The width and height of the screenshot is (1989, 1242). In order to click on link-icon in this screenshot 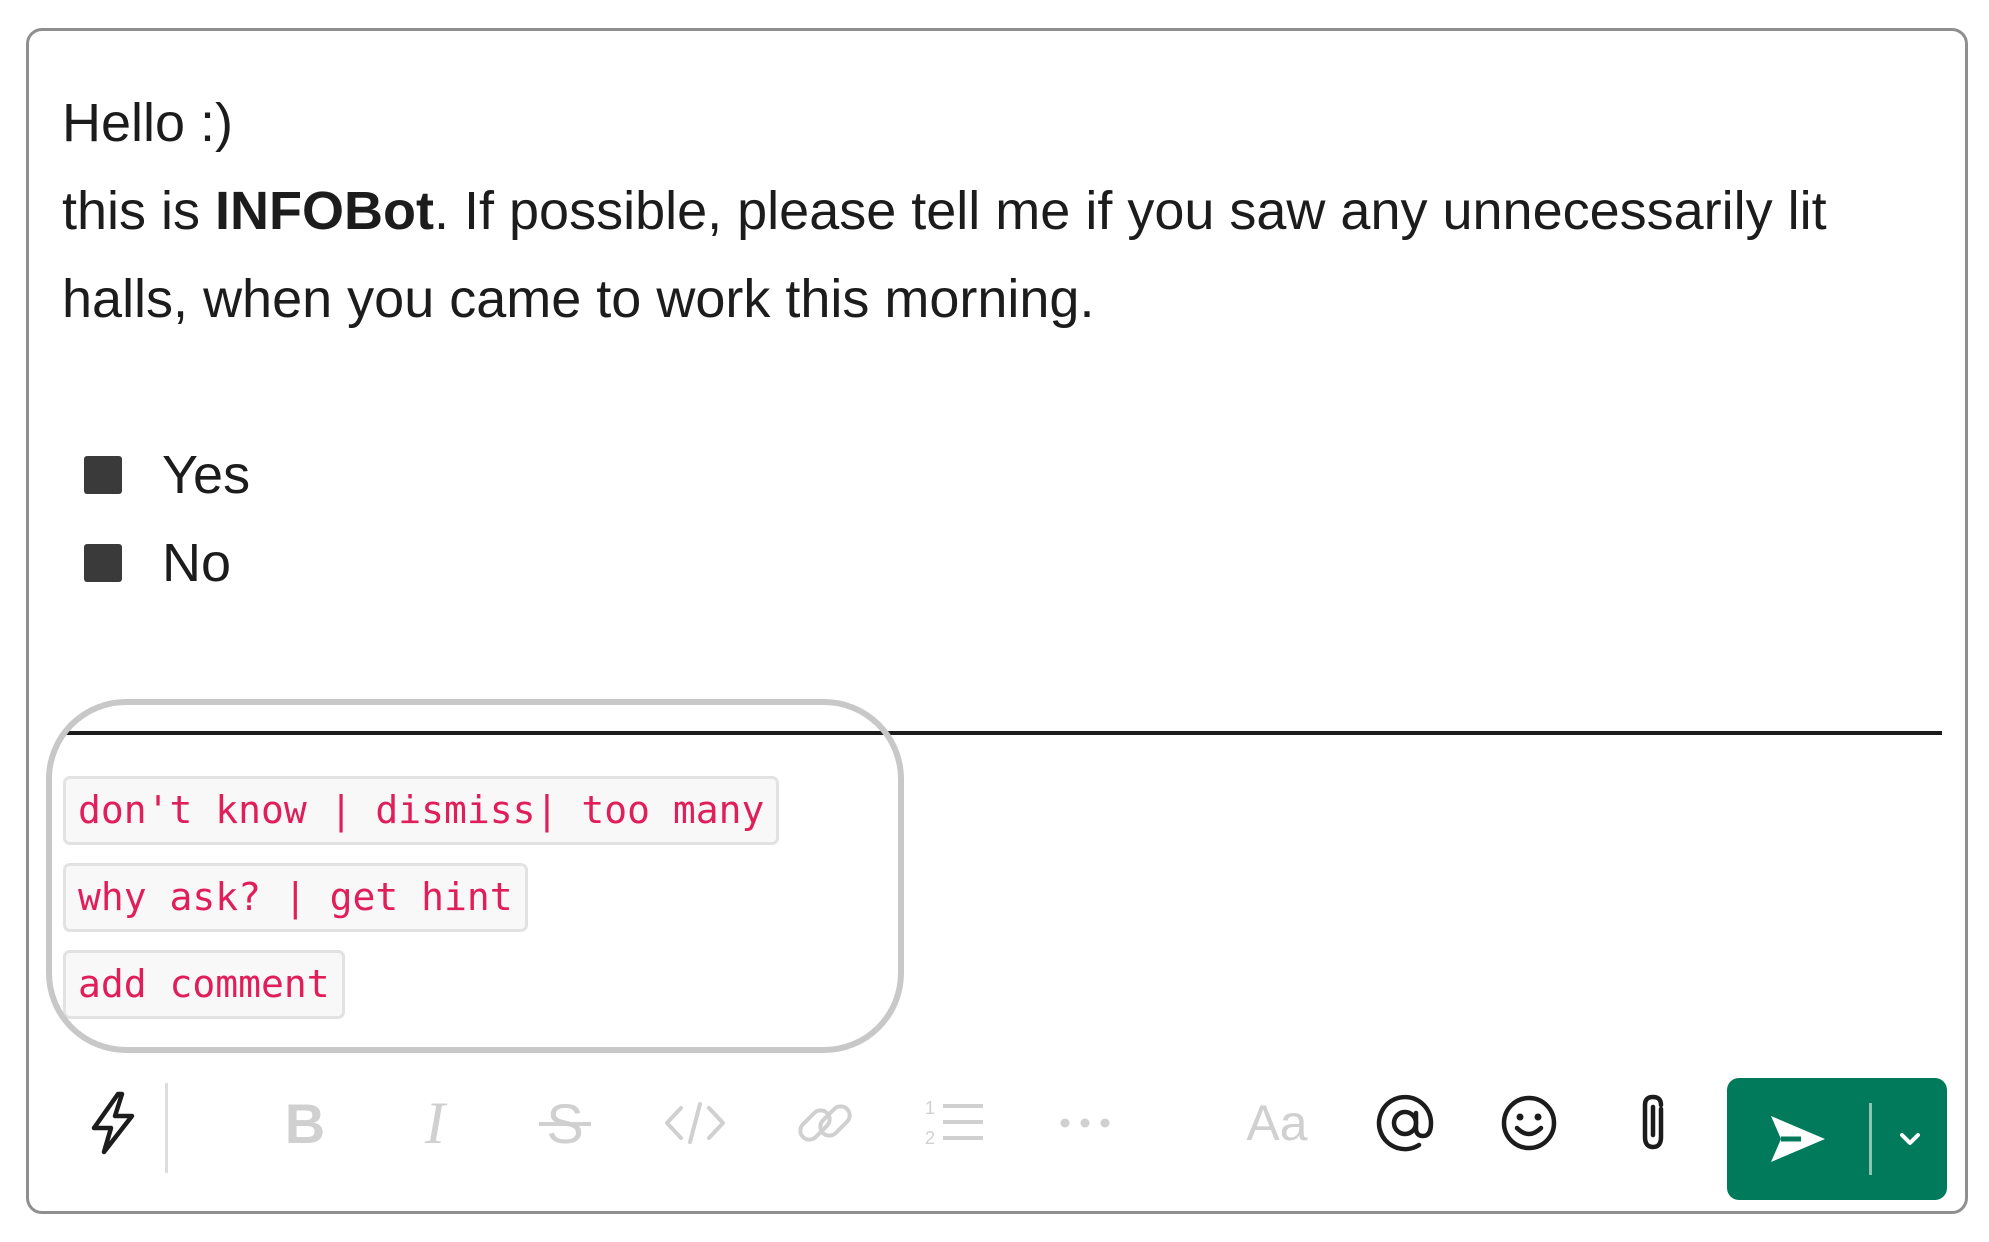, I will do `click(825, 1123)`.